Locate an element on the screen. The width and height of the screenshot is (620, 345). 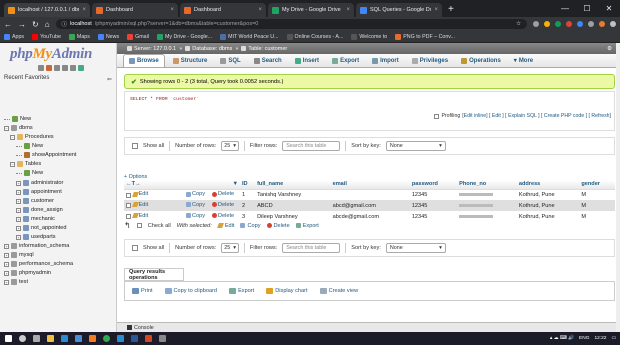
tab-export: Export is located at coordinates (345, 60).